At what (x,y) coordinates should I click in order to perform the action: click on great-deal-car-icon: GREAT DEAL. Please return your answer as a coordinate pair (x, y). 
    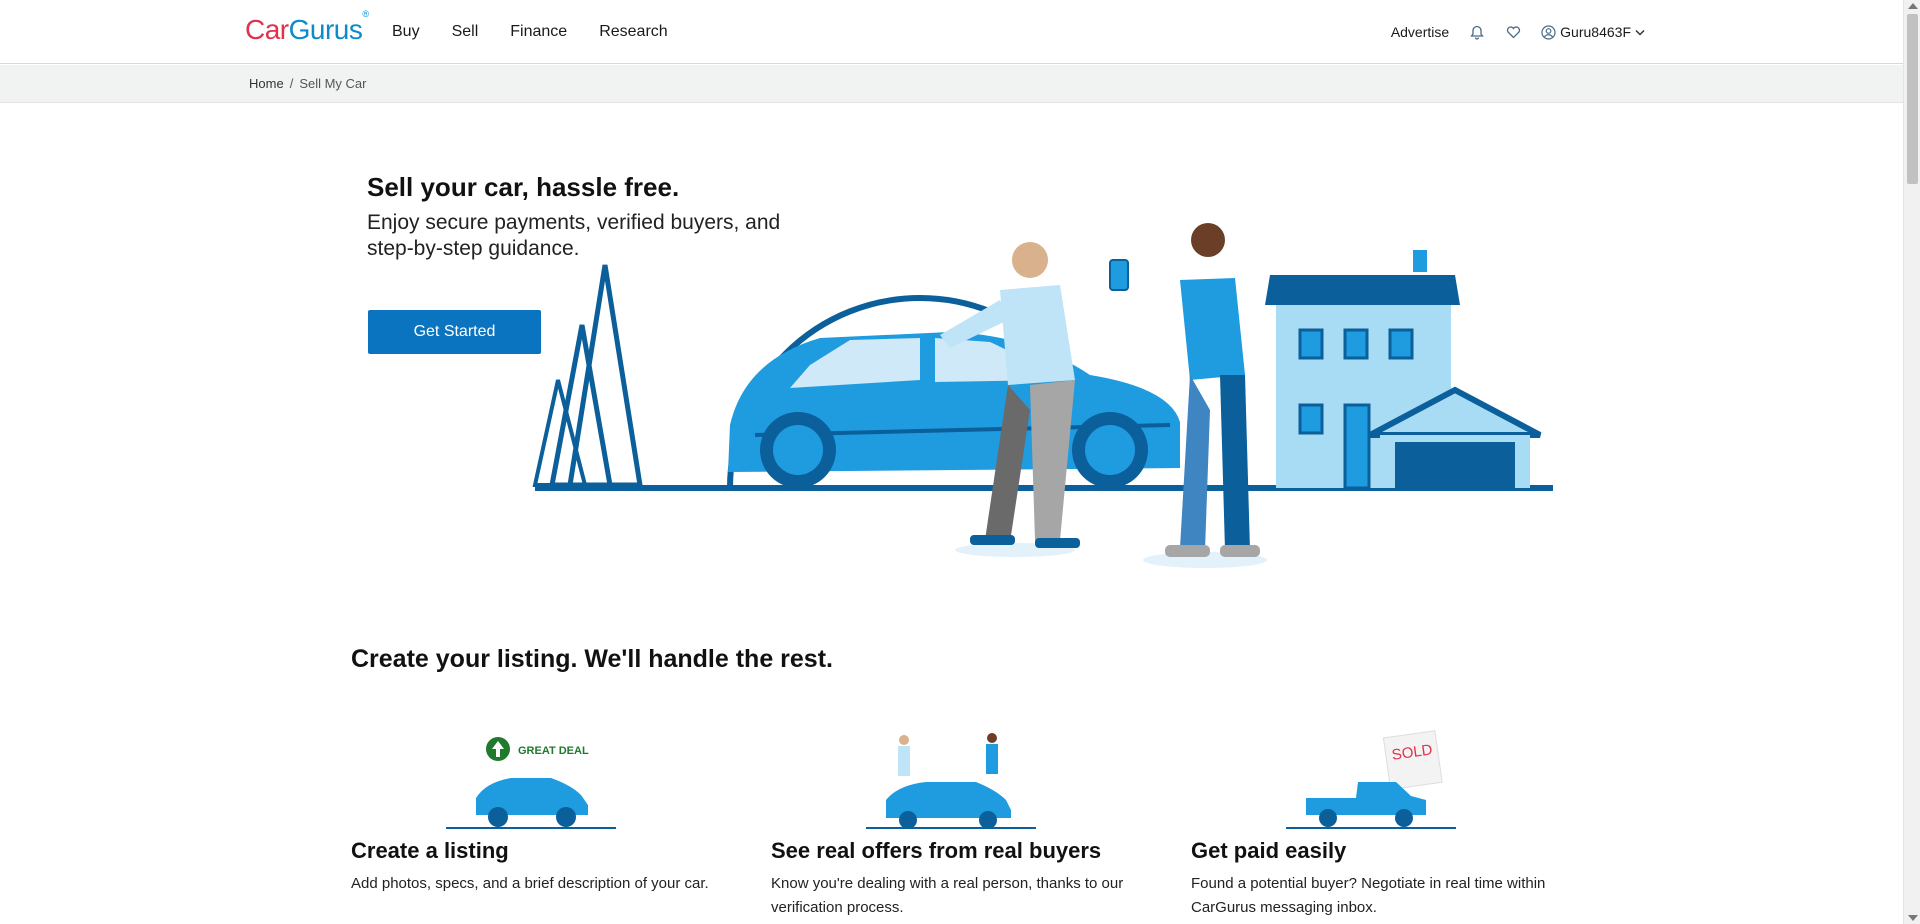
    Looking at the image, I should click on (531, 783).